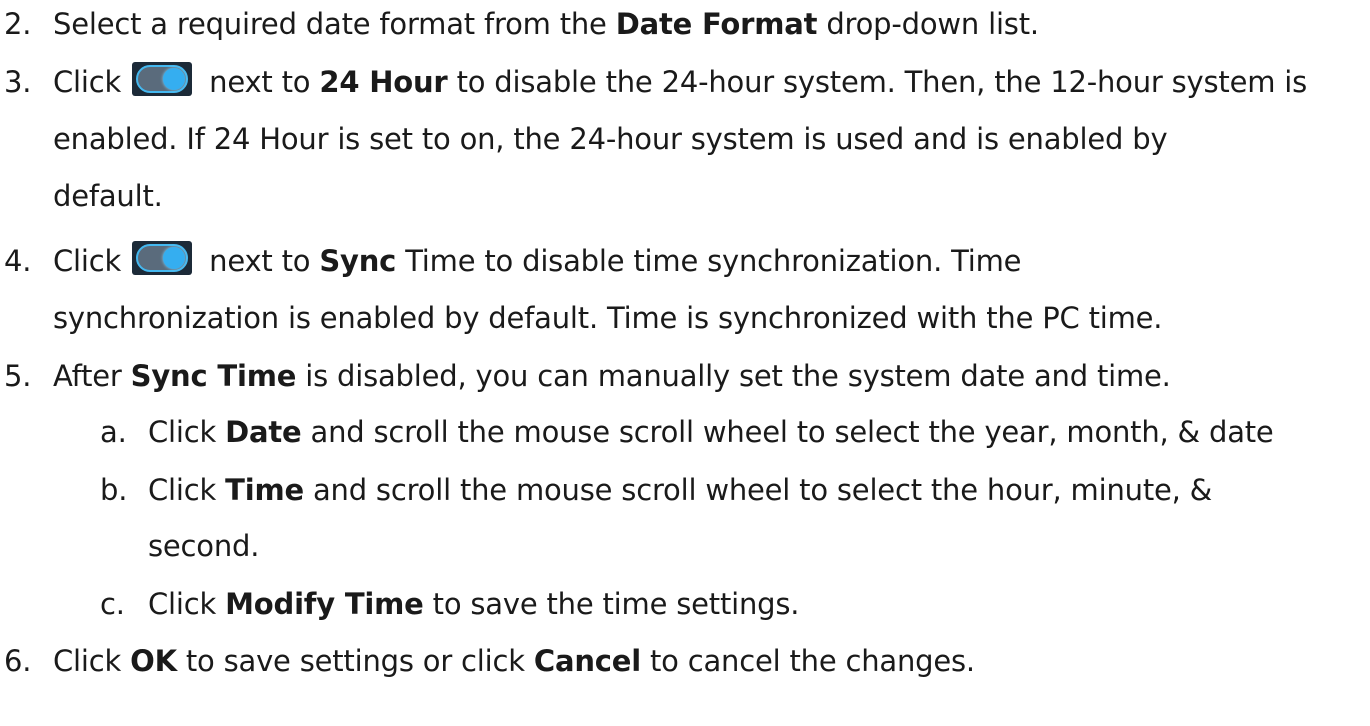 The width and height of the screenshot is (1370, 726). I want to click on substep-text: second., so click(204, 546).